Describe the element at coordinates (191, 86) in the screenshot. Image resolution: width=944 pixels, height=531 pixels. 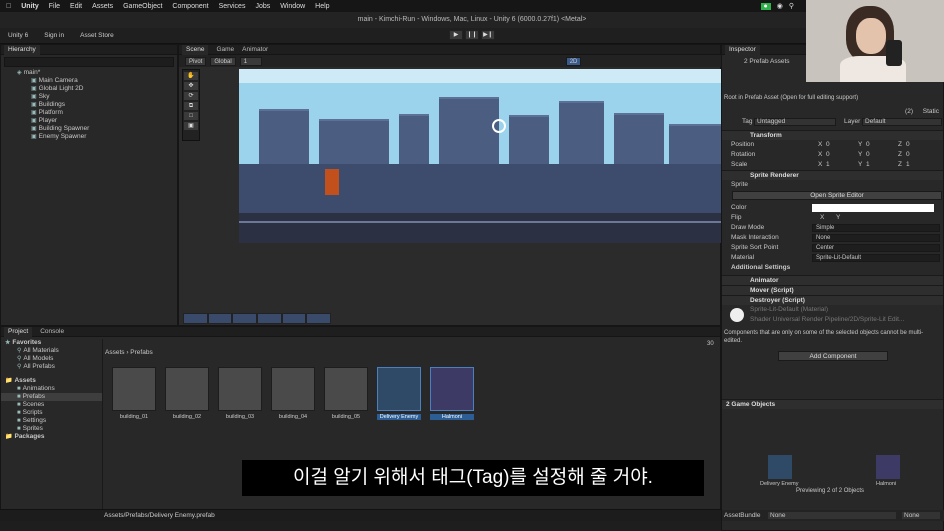
I see `move-tool-icon: ✥` at that location.